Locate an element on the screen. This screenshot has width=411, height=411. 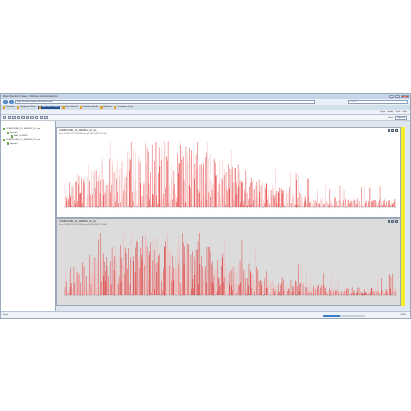
app-toolbar: View: Spectra is located at coordinates (205, 118).